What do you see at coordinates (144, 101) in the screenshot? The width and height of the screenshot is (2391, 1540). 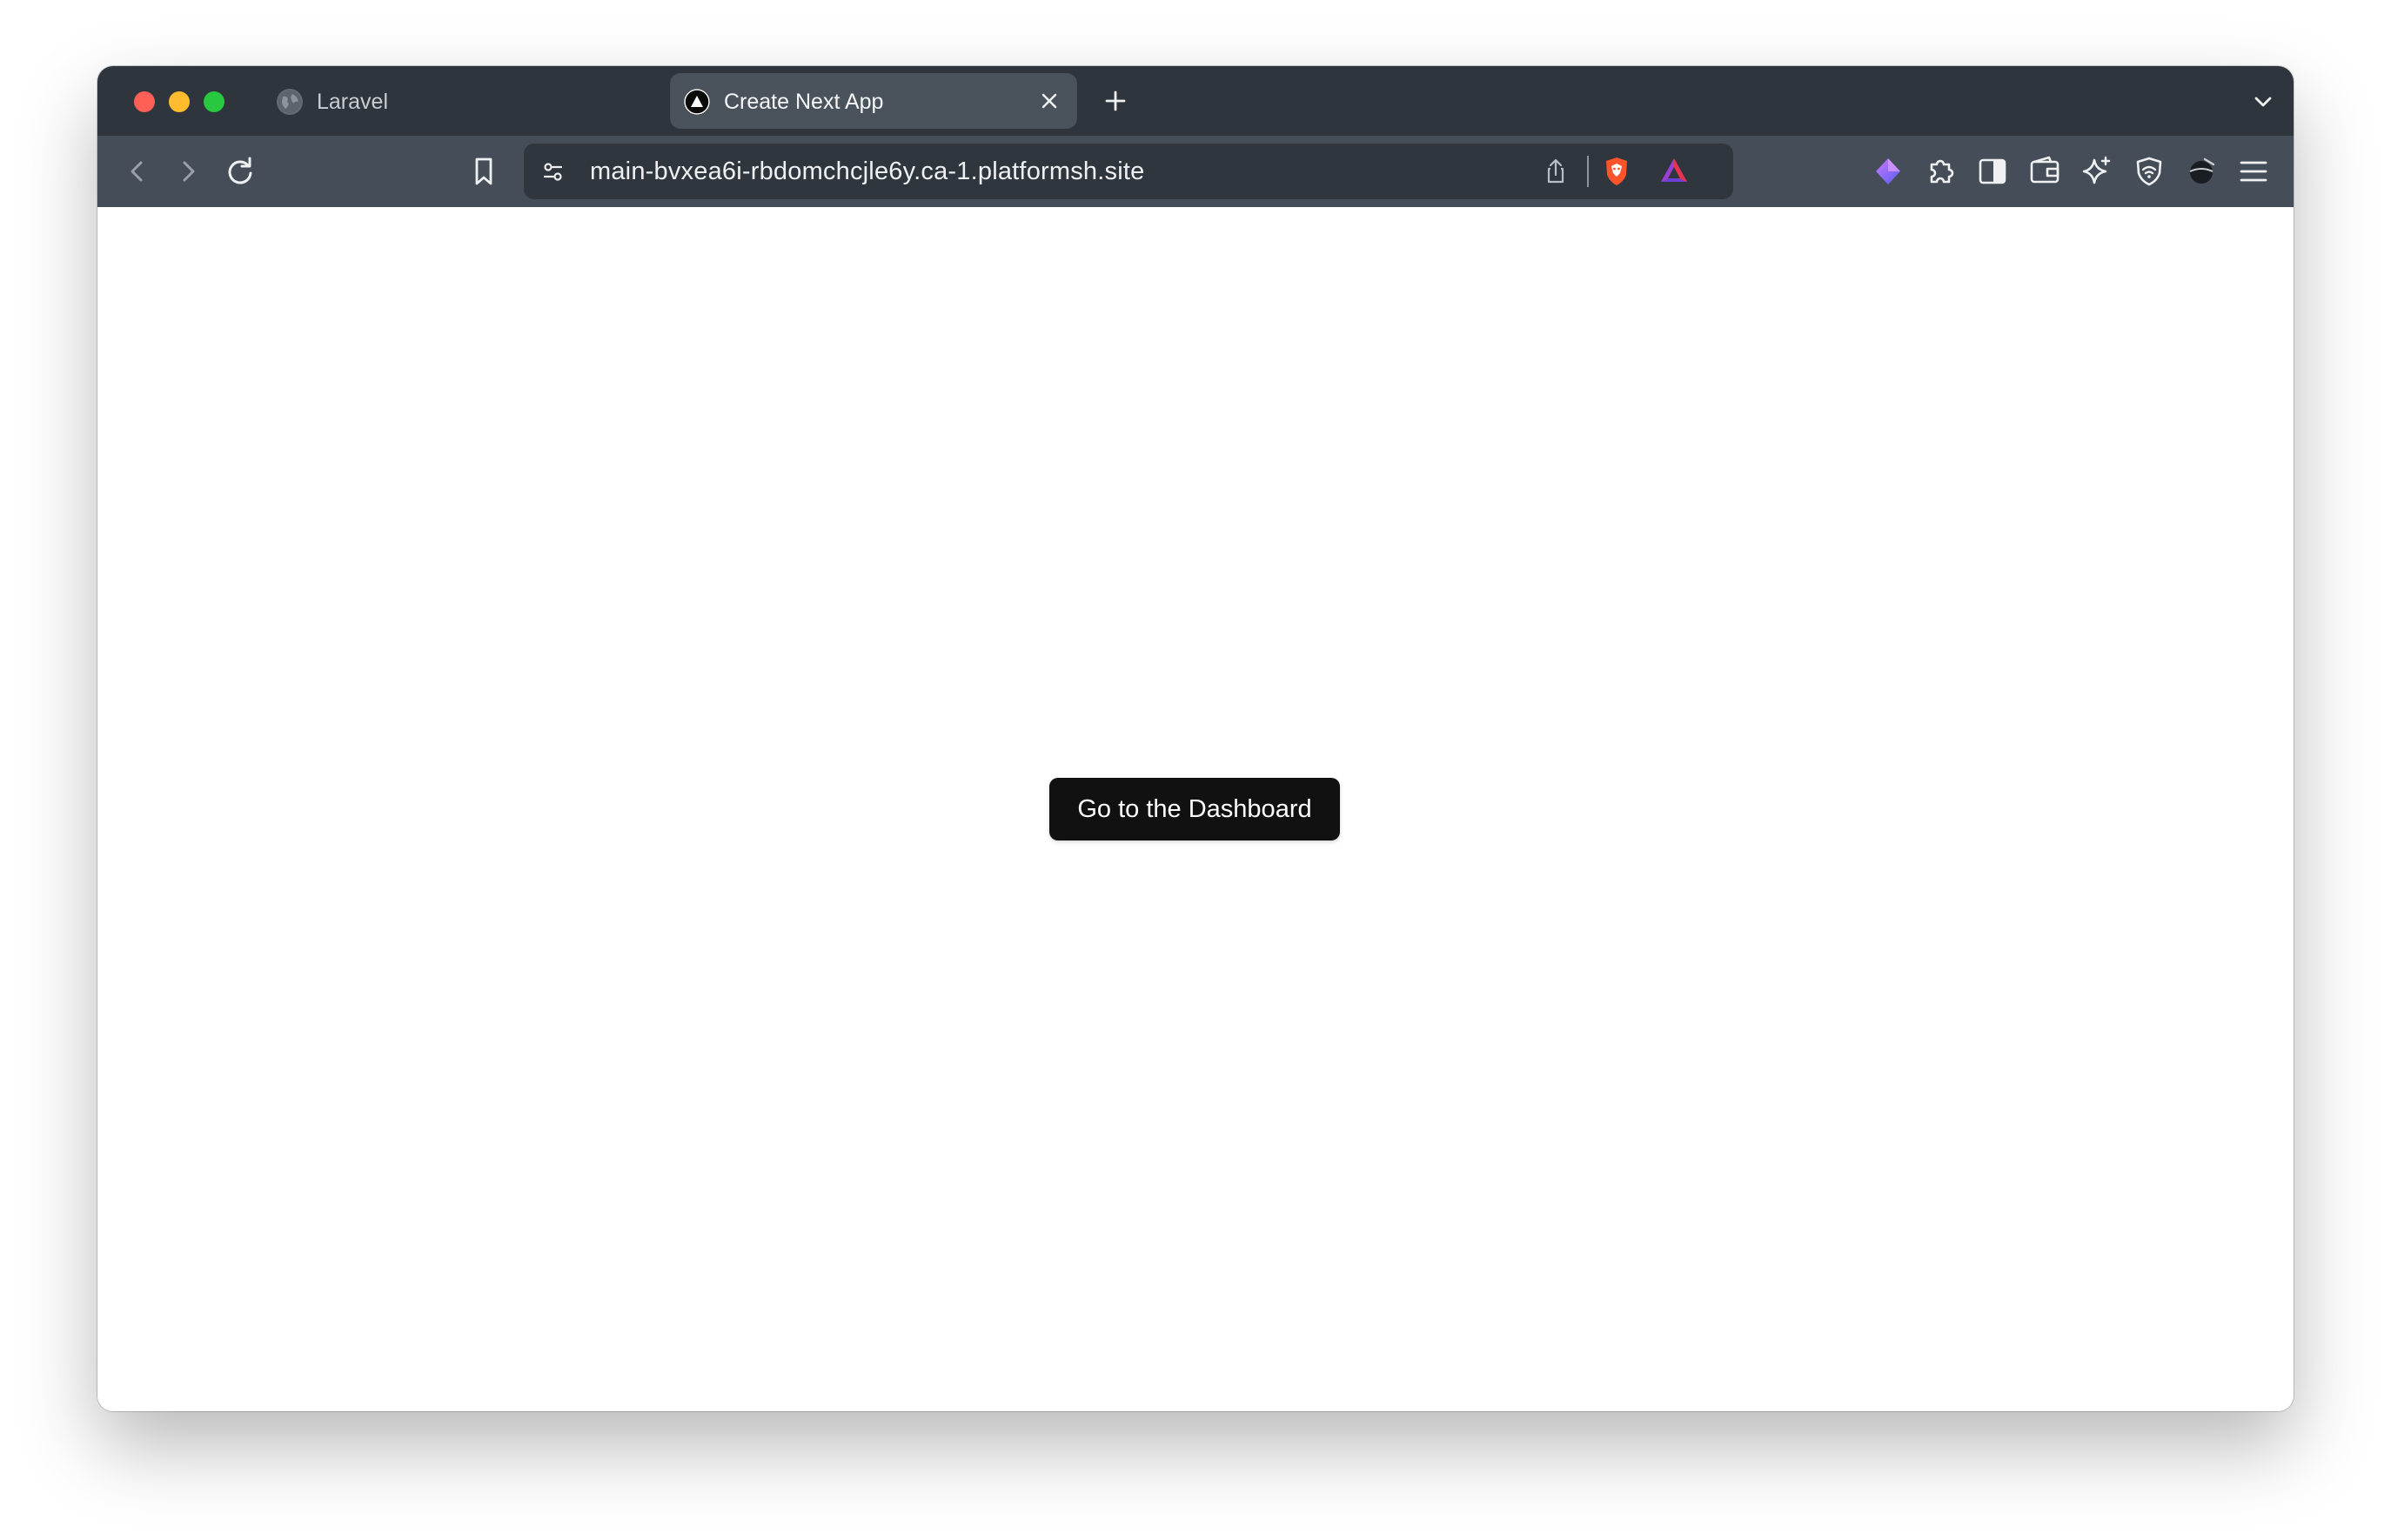 I see `window-close-button` at bounding box center [144, 101].